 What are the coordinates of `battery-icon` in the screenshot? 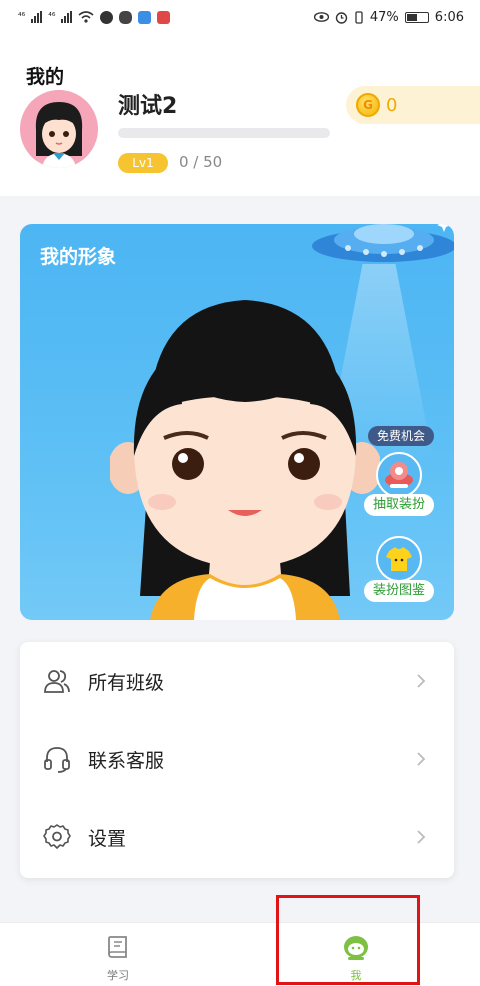 It's located at (416, 17).